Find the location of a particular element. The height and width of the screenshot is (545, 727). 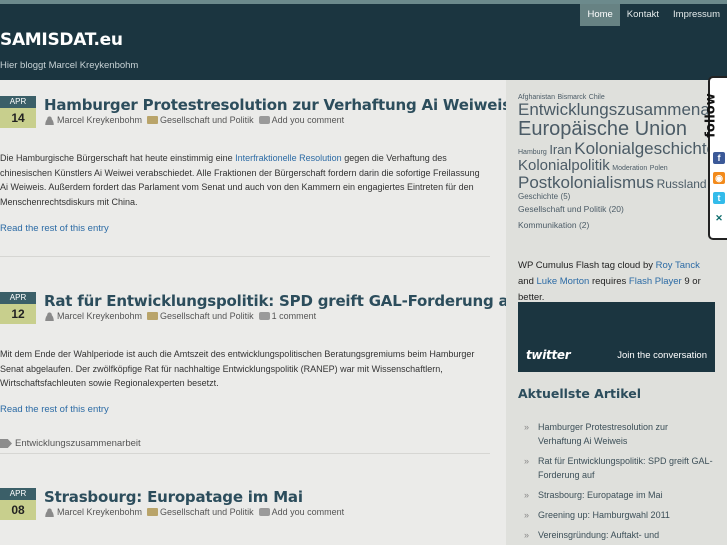

nav-kontakt: Kontakt is located at coordinates (643, 15).